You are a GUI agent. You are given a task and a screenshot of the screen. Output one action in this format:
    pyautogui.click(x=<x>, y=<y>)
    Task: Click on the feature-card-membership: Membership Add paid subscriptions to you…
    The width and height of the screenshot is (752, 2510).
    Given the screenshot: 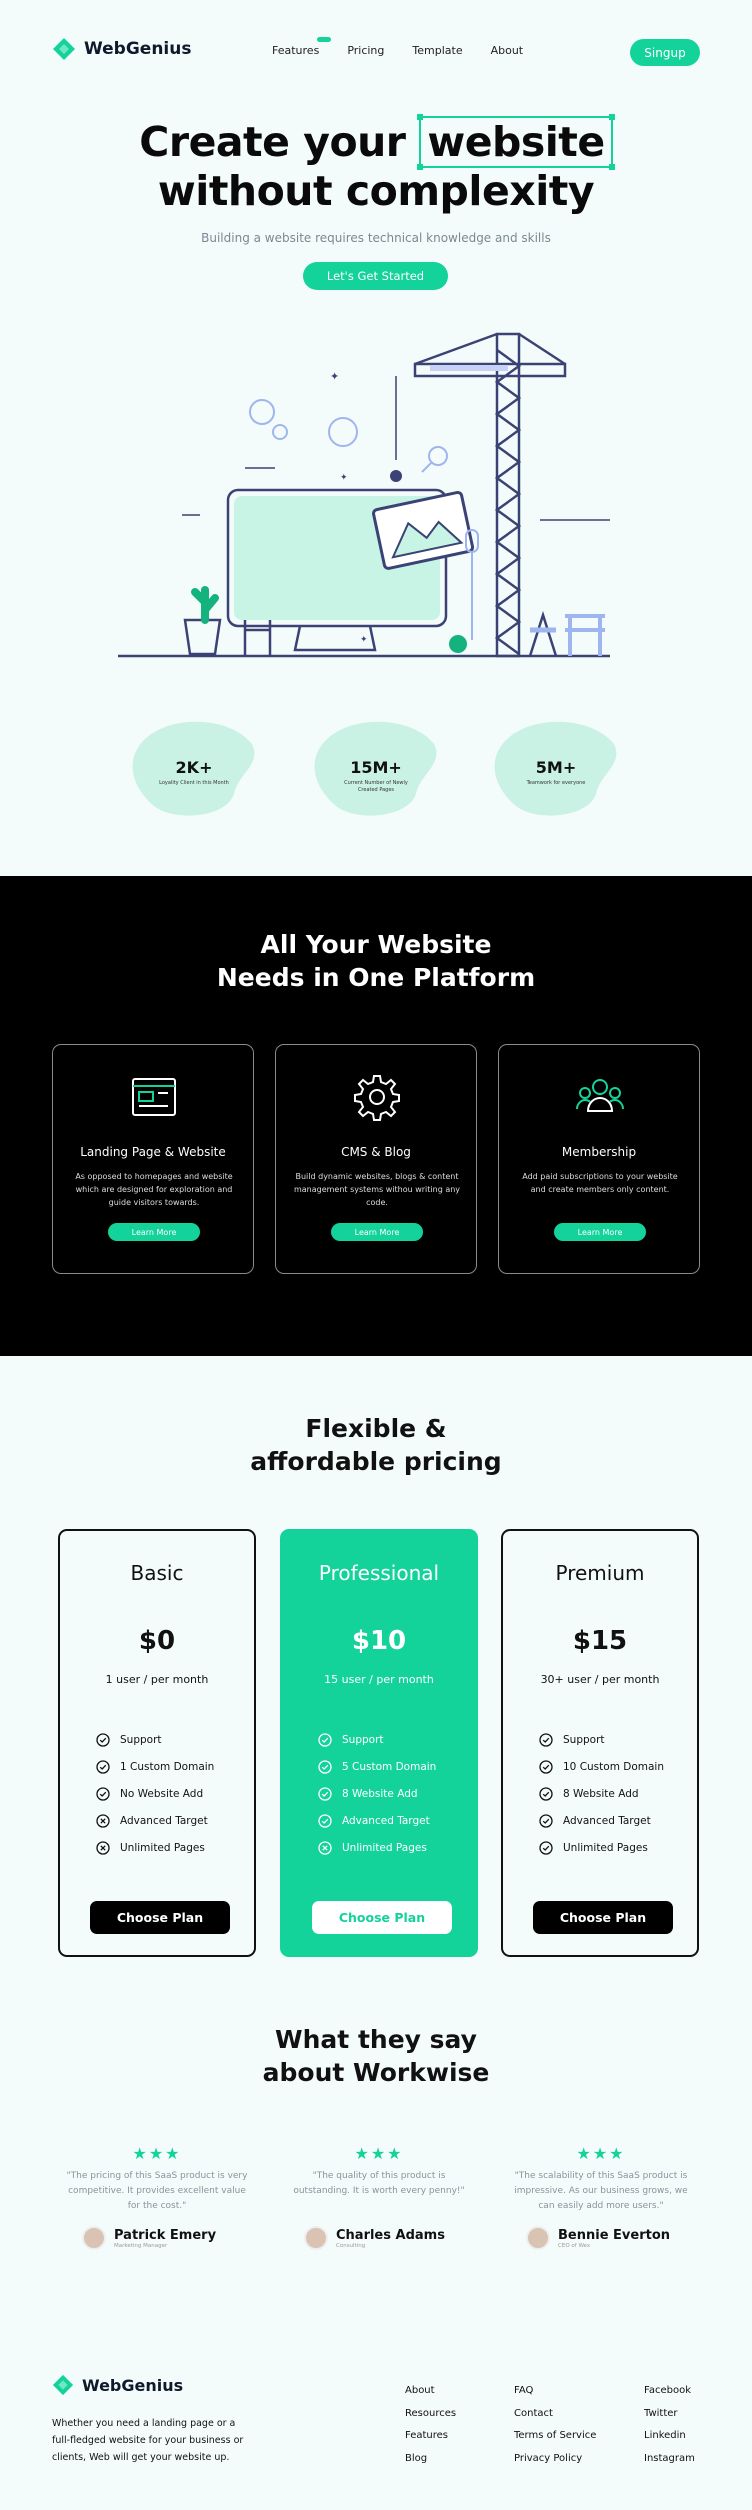 What is the action you would take?
    pyautogui.click(x=599, y=1159)
    